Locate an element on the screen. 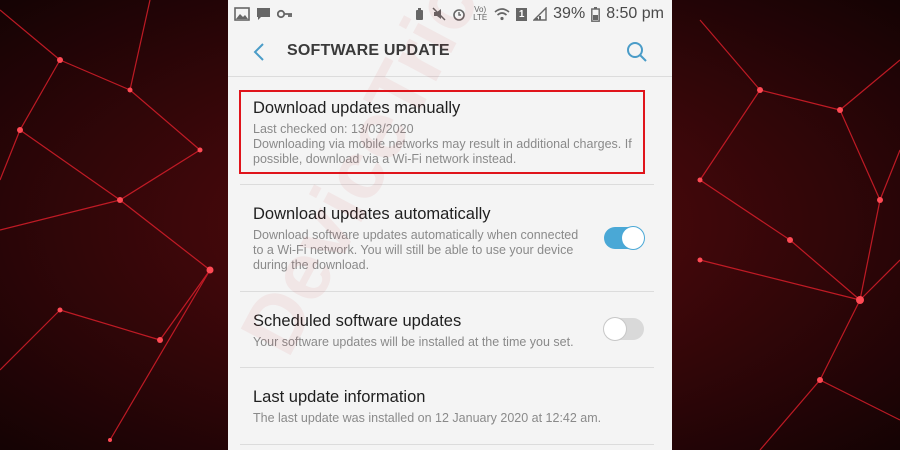  app-bar: SOFTWARE UPDATE is located at coordinates (450, 52).